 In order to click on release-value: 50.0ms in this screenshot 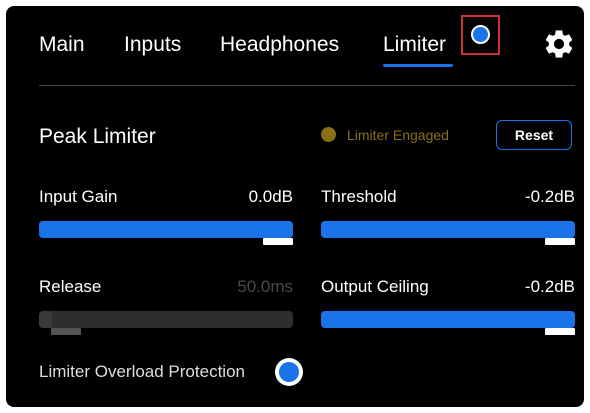, I will do `click(265, 286)`.